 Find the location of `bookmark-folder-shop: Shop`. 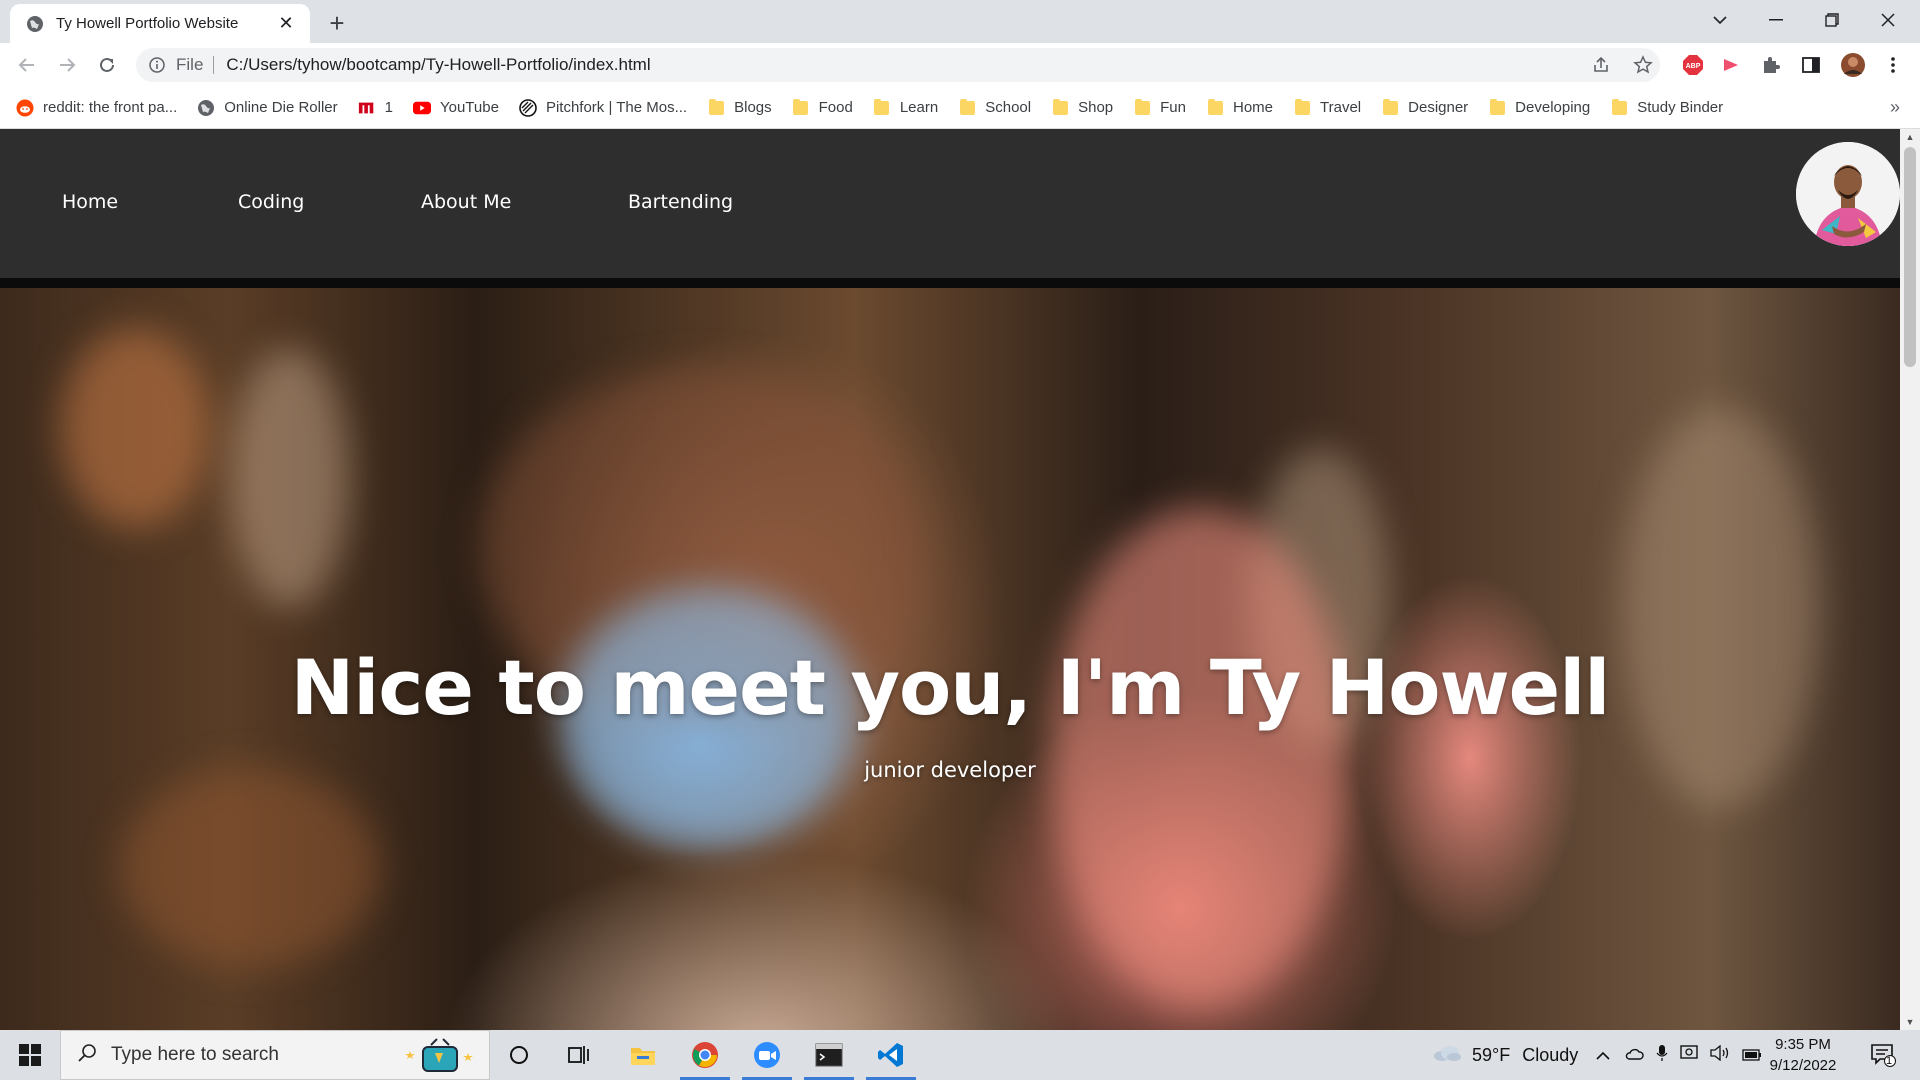

bookmark-folder-shop: Shop is located at coordinates (1082, 107).